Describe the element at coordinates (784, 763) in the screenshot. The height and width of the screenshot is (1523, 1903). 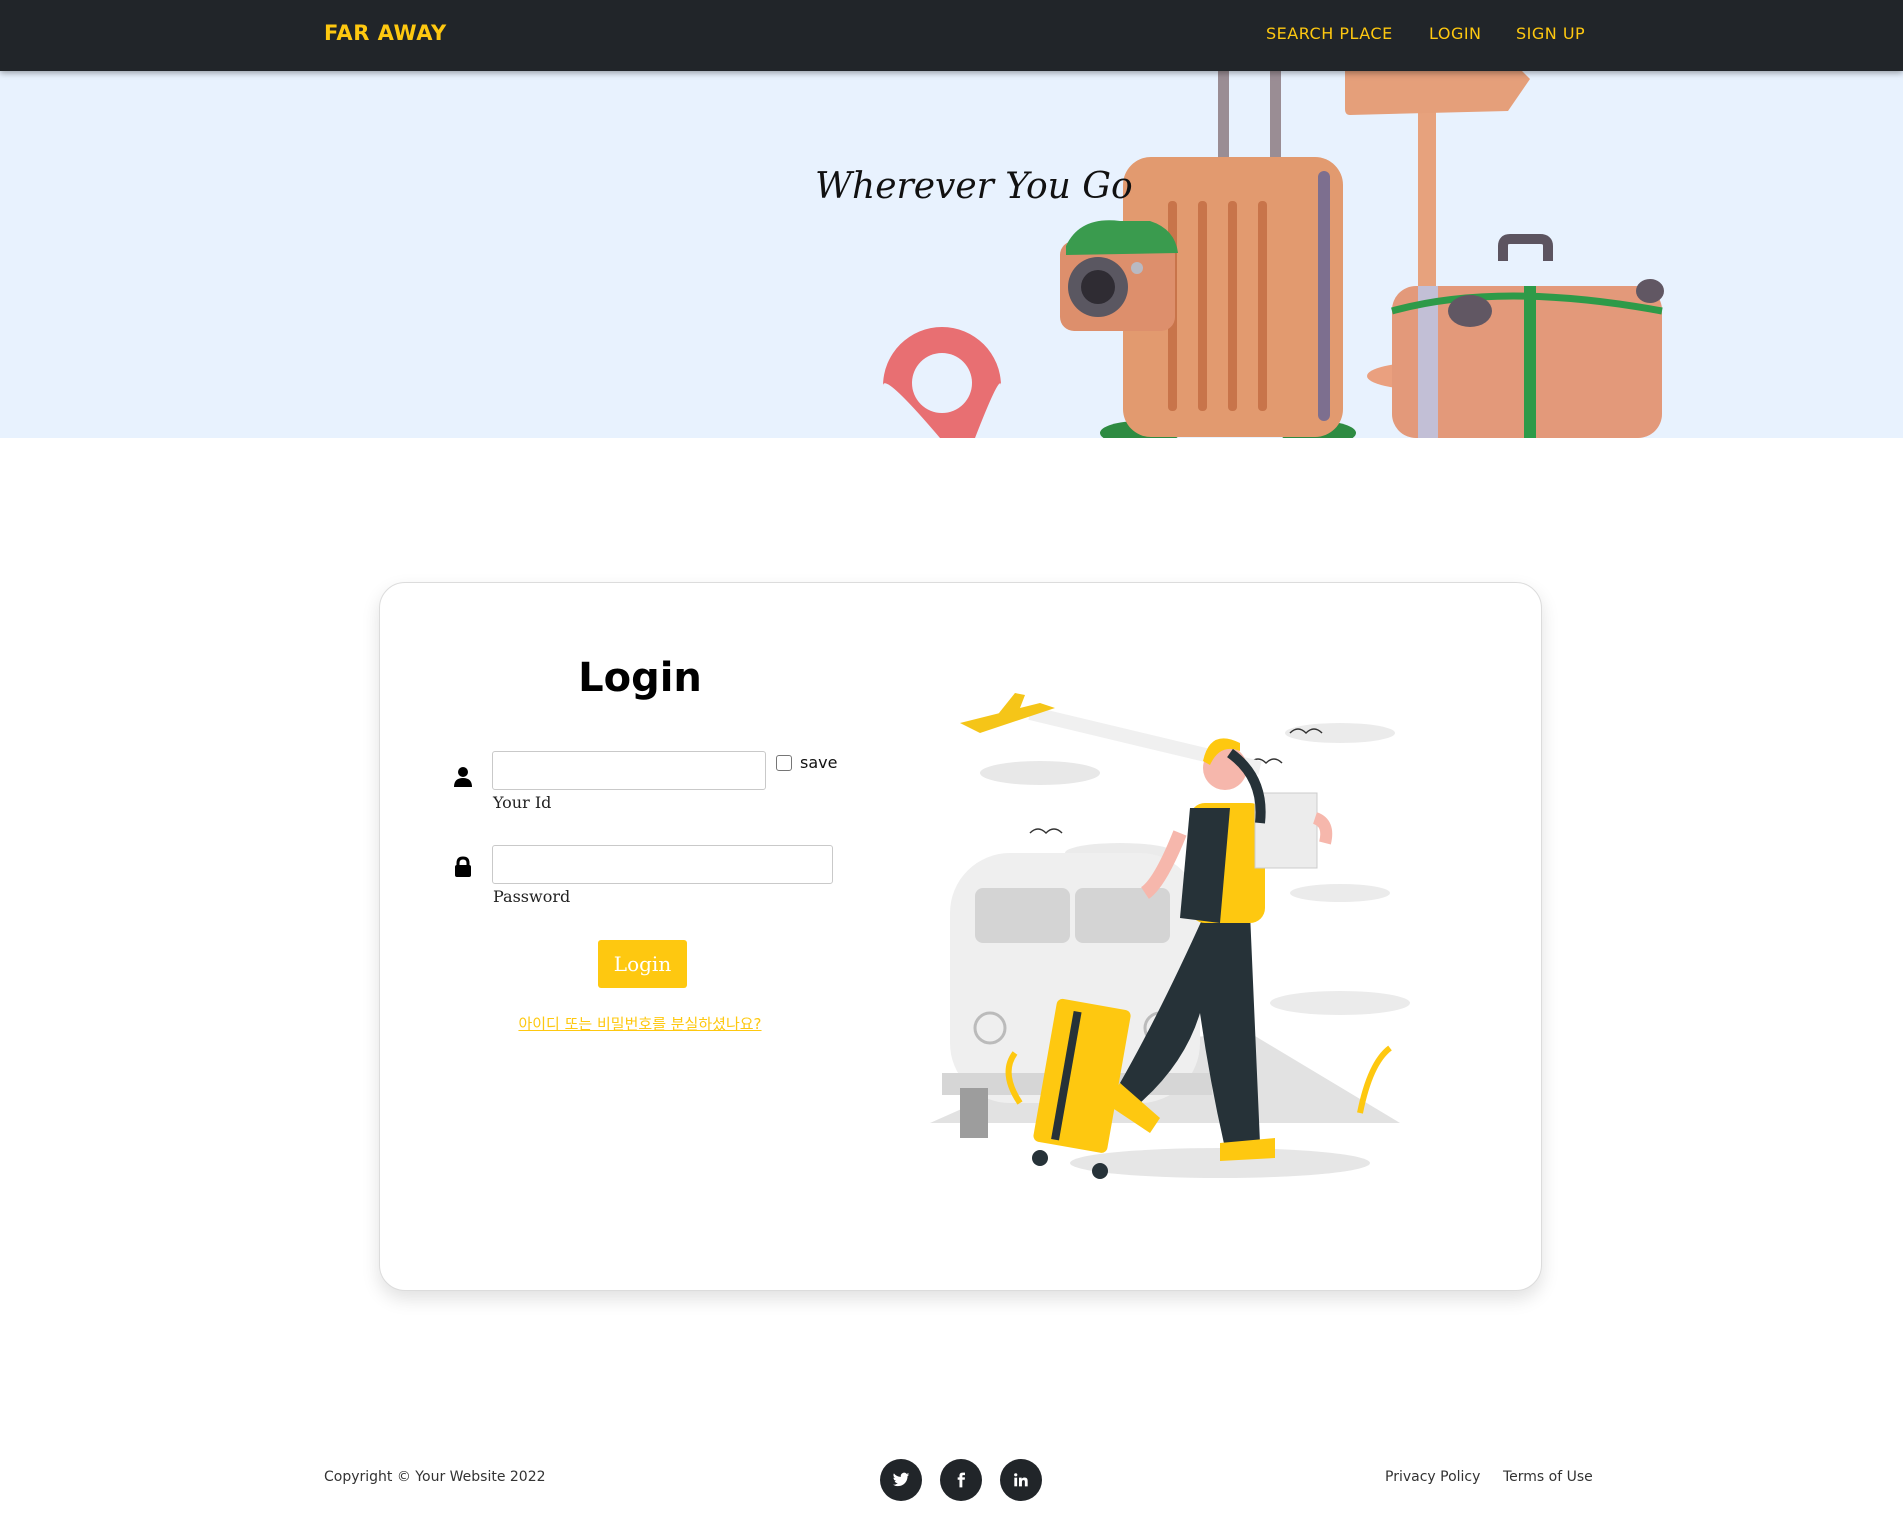
I see `save-checkbox` at that location.